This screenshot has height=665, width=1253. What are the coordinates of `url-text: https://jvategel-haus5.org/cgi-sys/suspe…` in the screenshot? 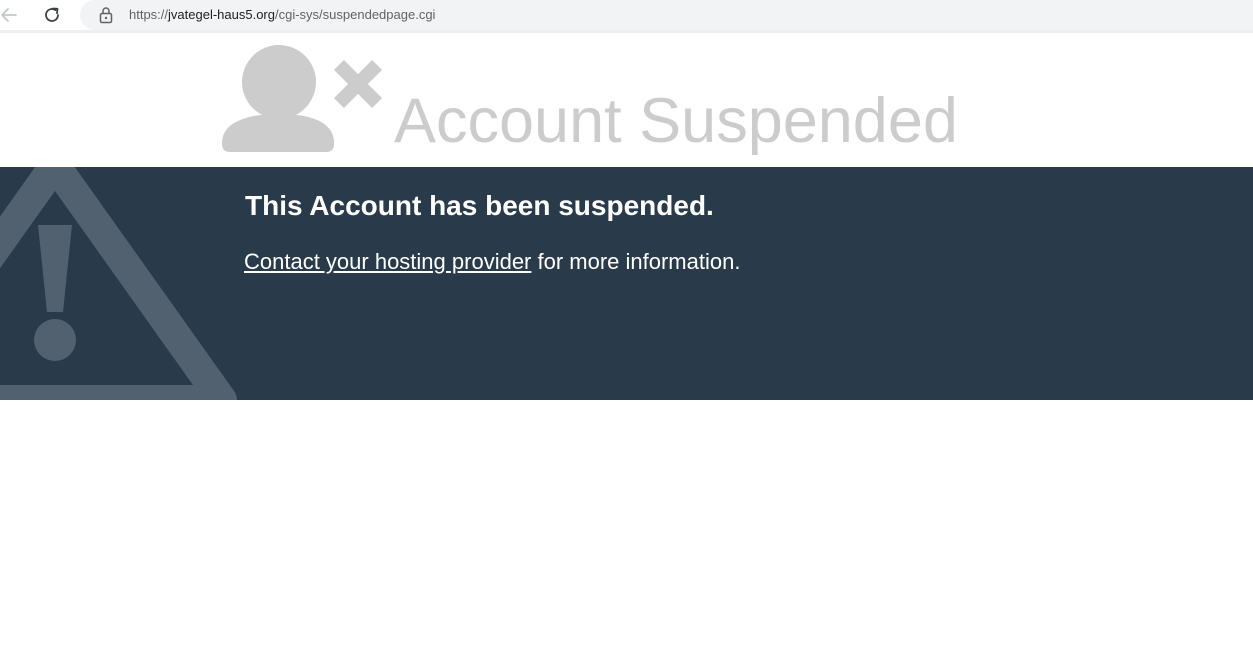 It's located at (282, 14).